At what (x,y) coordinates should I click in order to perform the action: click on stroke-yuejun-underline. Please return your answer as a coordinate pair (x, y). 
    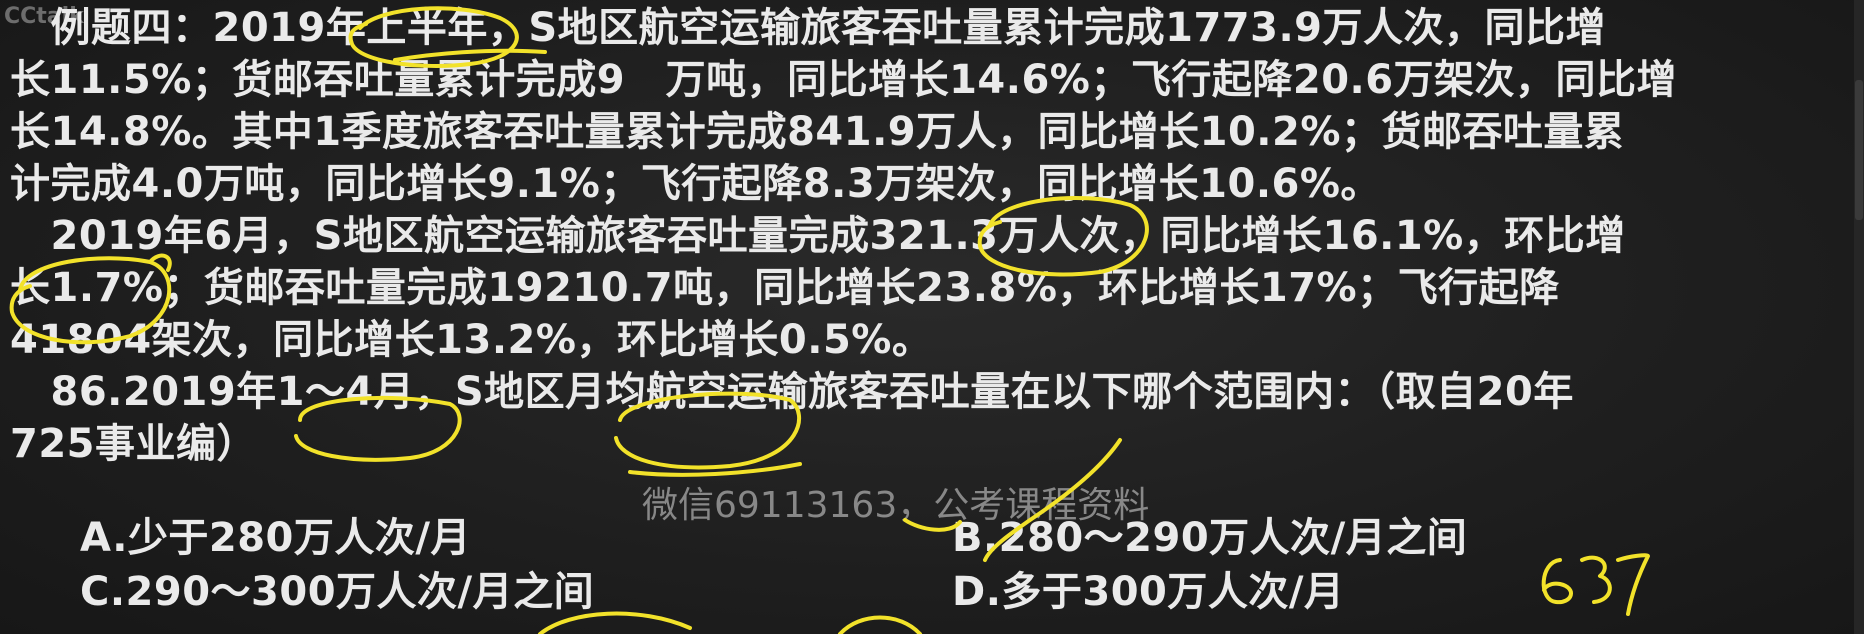
    Looking at the image, I should click on (715, 469).